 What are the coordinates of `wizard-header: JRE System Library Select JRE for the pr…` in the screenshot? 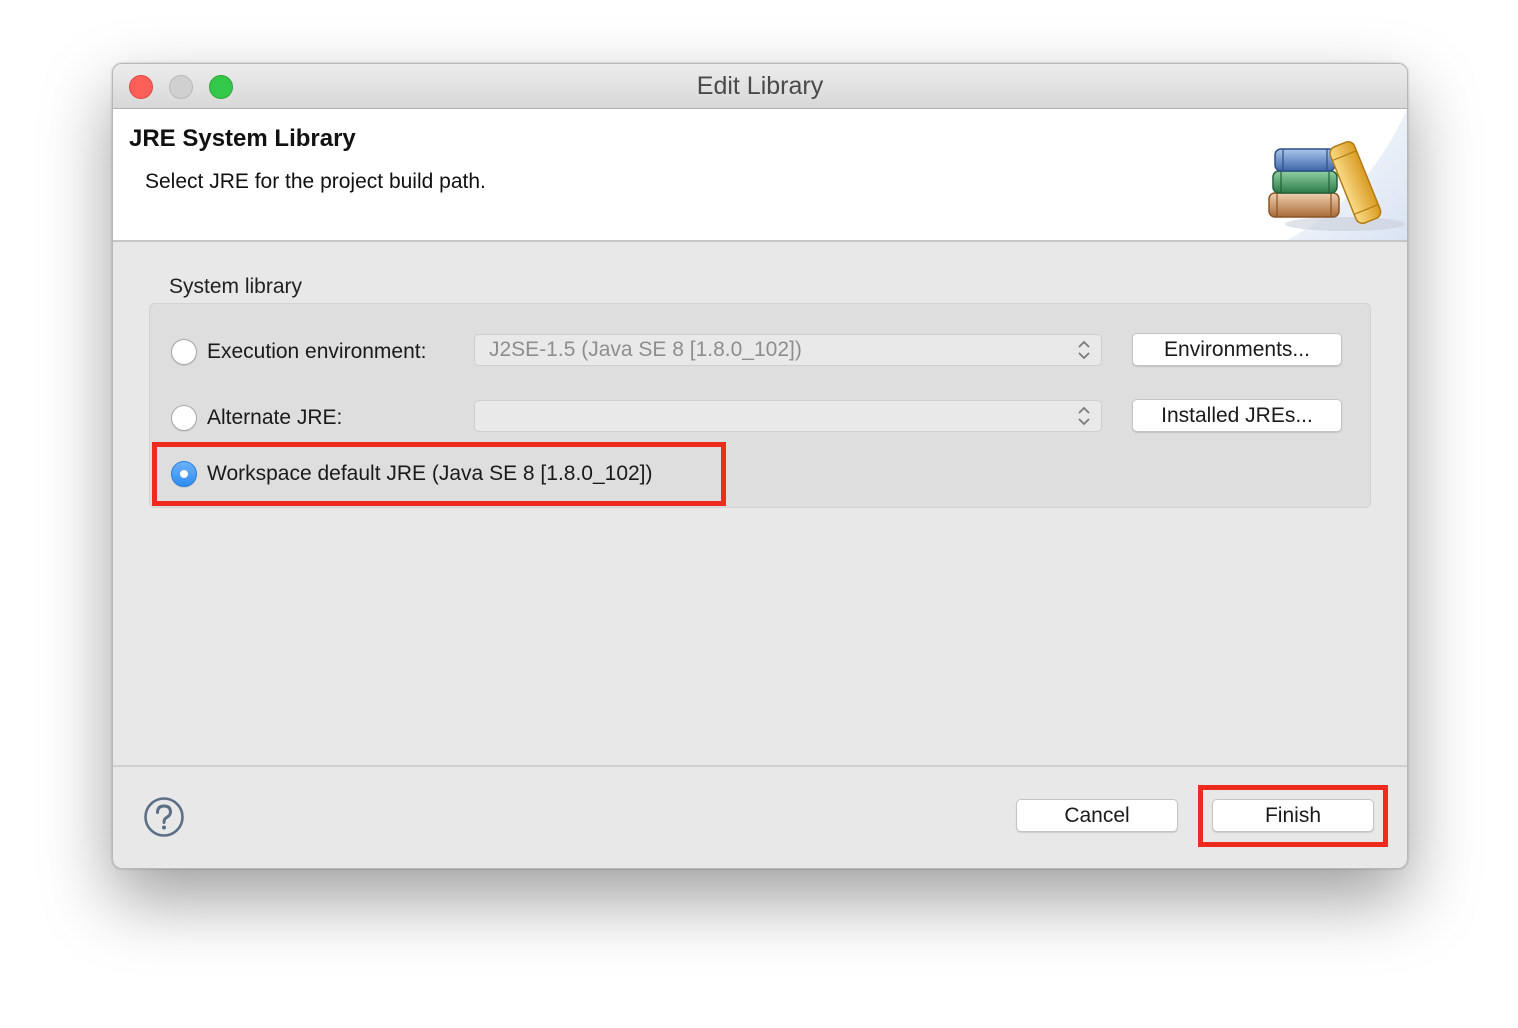 It's located at (760, 175).